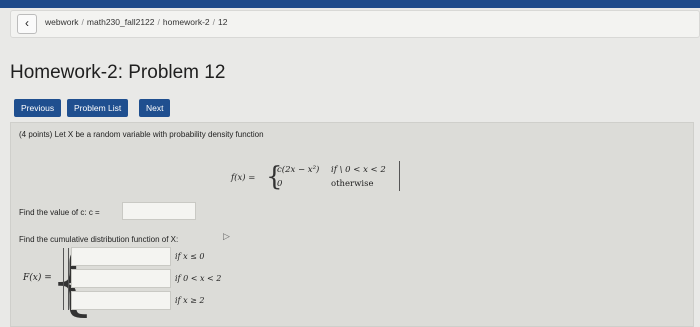  I want to click on problem-list-button: Problem List, so click(98, 108).